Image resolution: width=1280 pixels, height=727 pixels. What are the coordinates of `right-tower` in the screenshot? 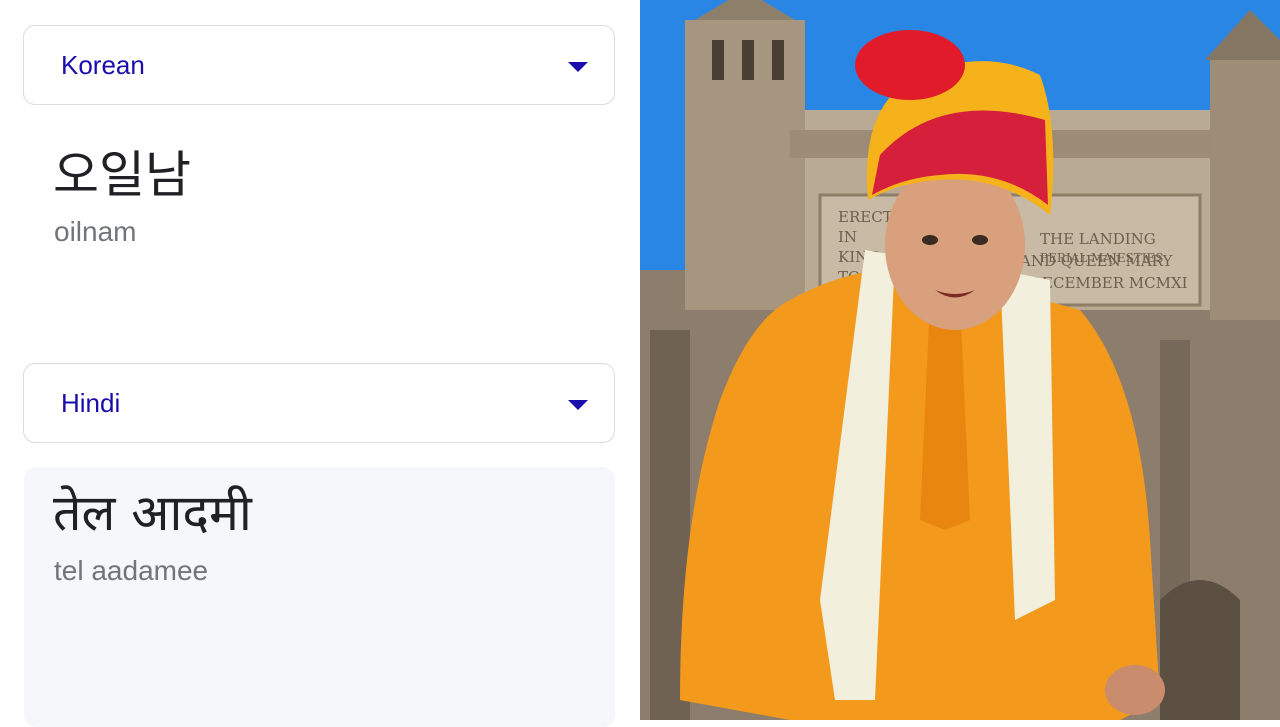 It's located at (1245, 190).